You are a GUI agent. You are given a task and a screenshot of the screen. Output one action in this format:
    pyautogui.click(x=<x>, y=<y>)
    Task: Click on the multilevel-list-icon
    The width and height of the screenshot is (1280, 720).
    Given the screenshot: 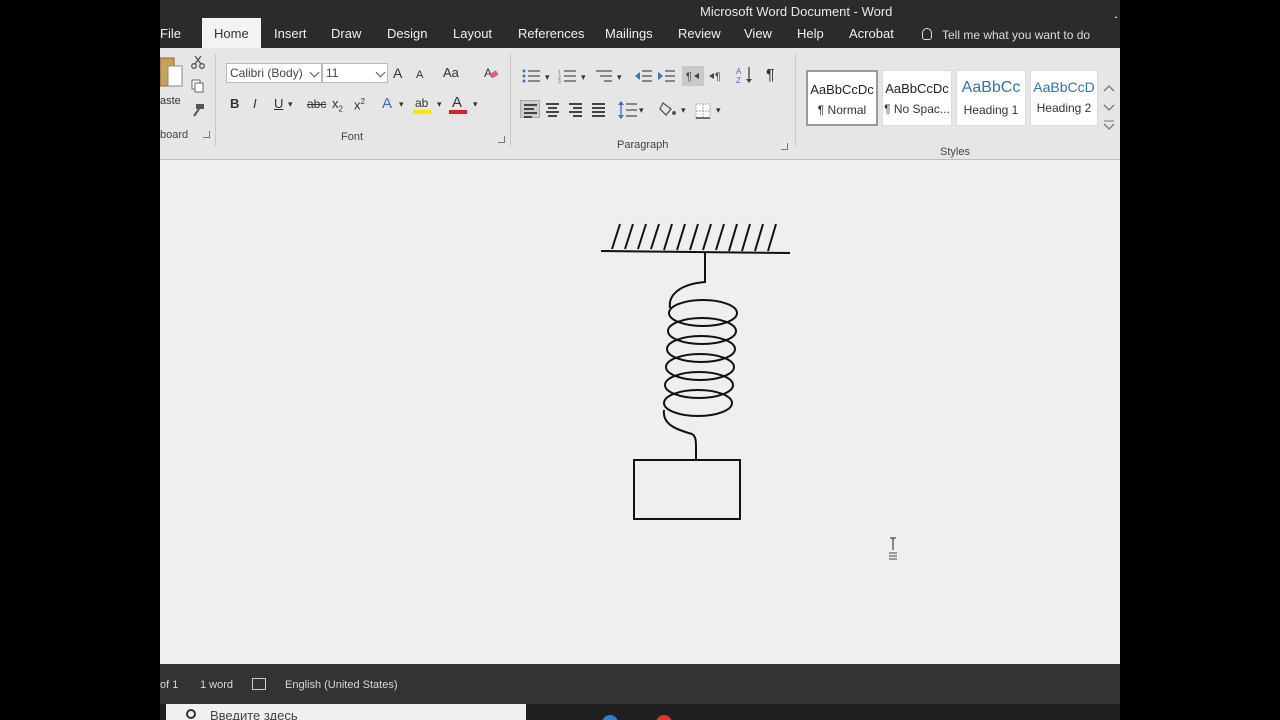 What is the action you would take?
    pyautogui.click(x=604, y=76)
    